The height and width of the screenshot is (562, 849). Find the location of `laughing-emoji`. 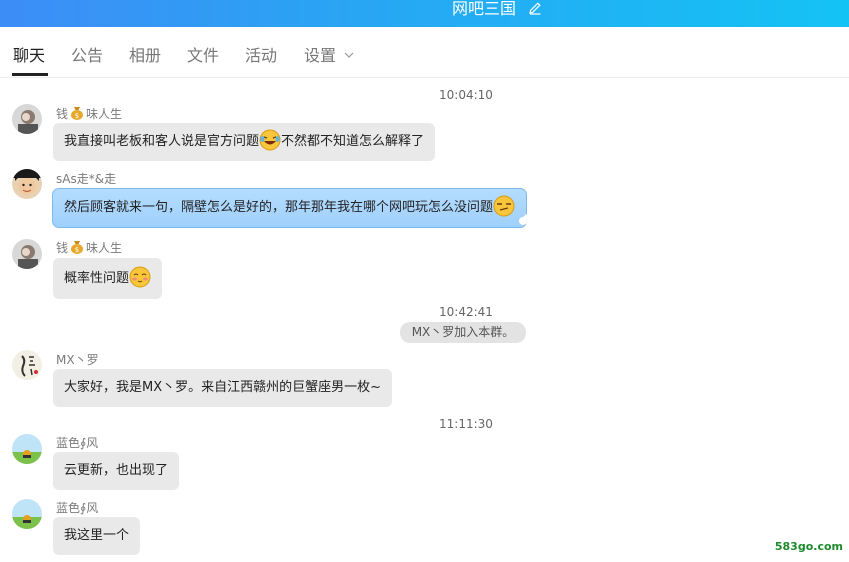

laughing-emoji is located at coordinates (270, 139).